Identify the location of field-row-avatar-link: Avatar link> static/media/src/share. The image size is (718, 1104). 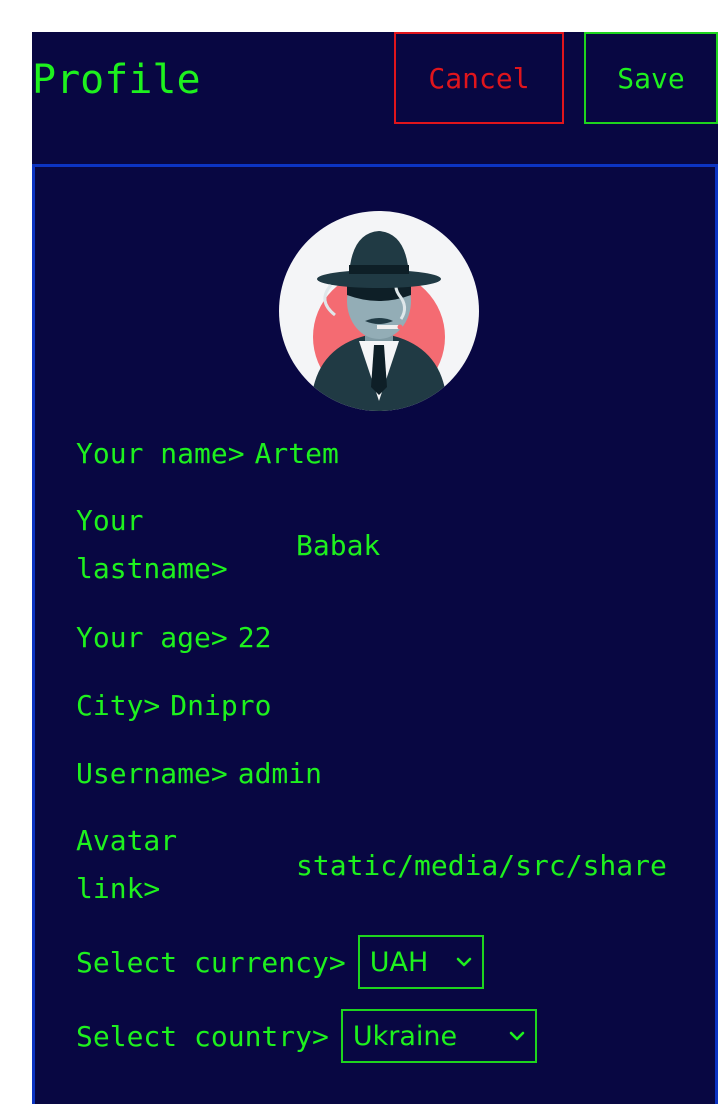
(390, 865).